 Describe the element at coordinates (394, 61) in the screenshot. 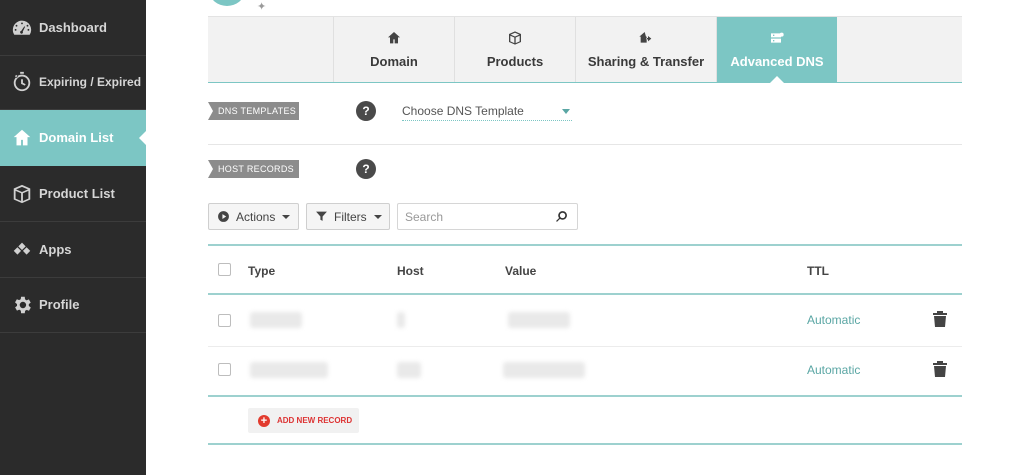

I see `tab-label: Domain` at that location.